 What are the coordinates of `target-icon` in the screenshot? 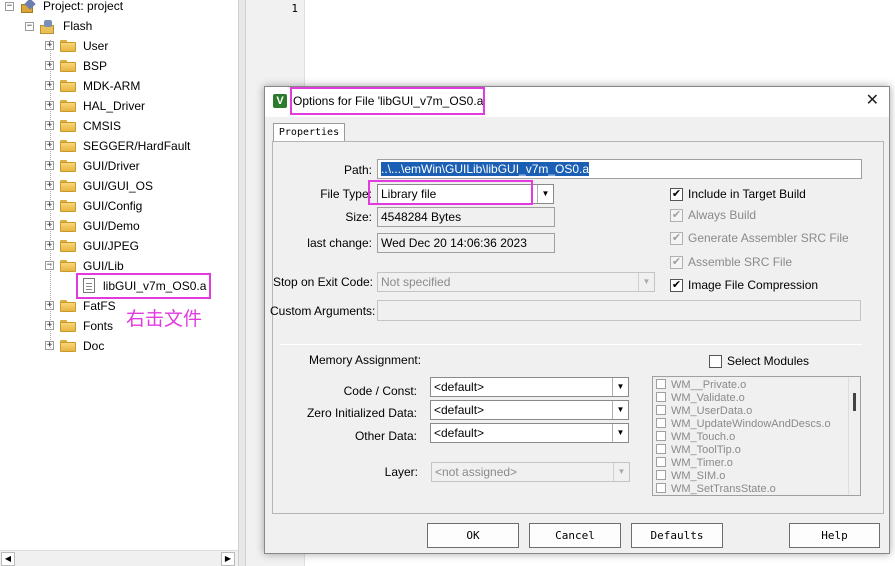 It's located at (48, 27).